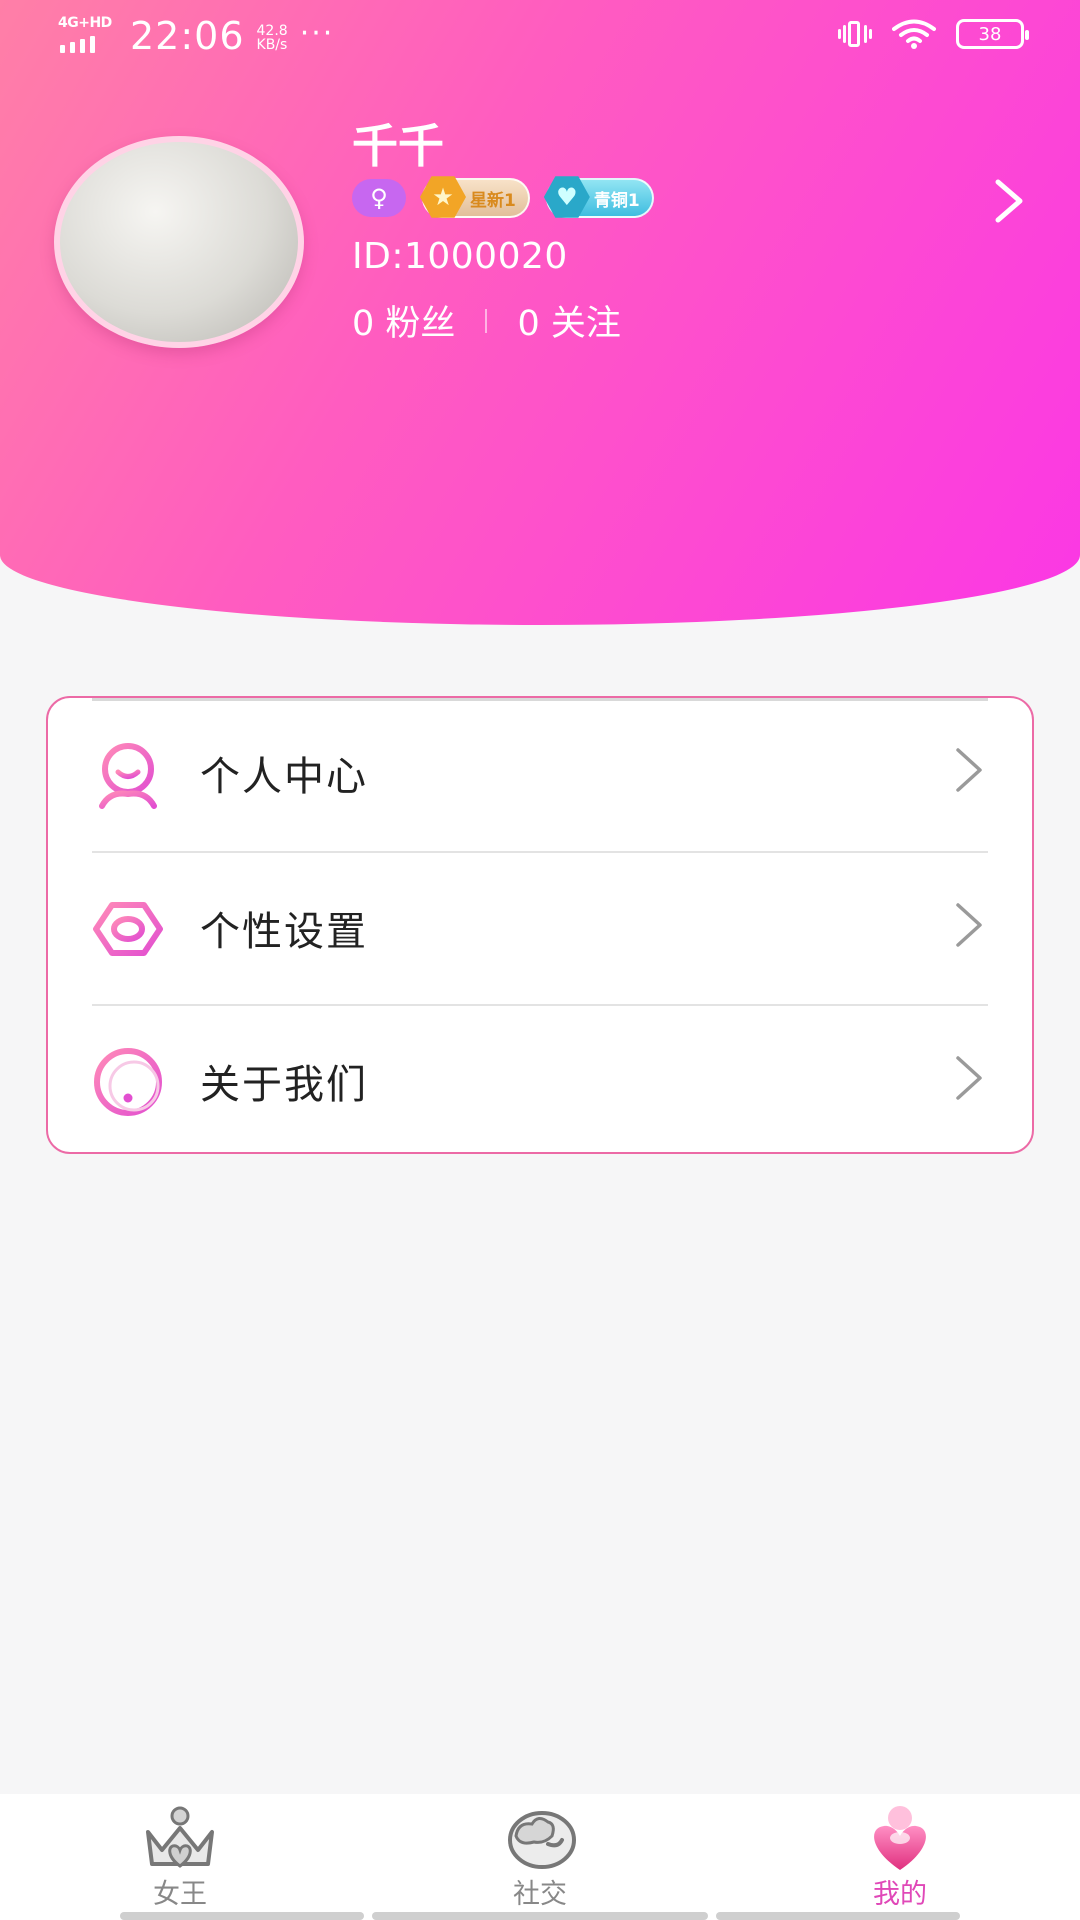  I want to click on network-speed-value: 42.8, so click(272, 31).